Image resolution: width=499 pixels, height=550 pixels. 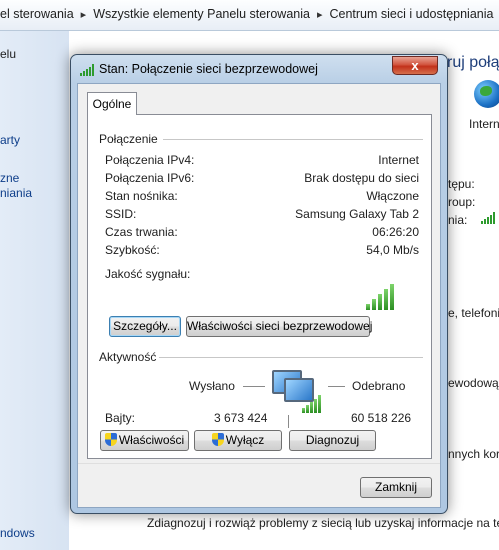 I want to click on signal-quality-icon, so click(x=381, y=297).